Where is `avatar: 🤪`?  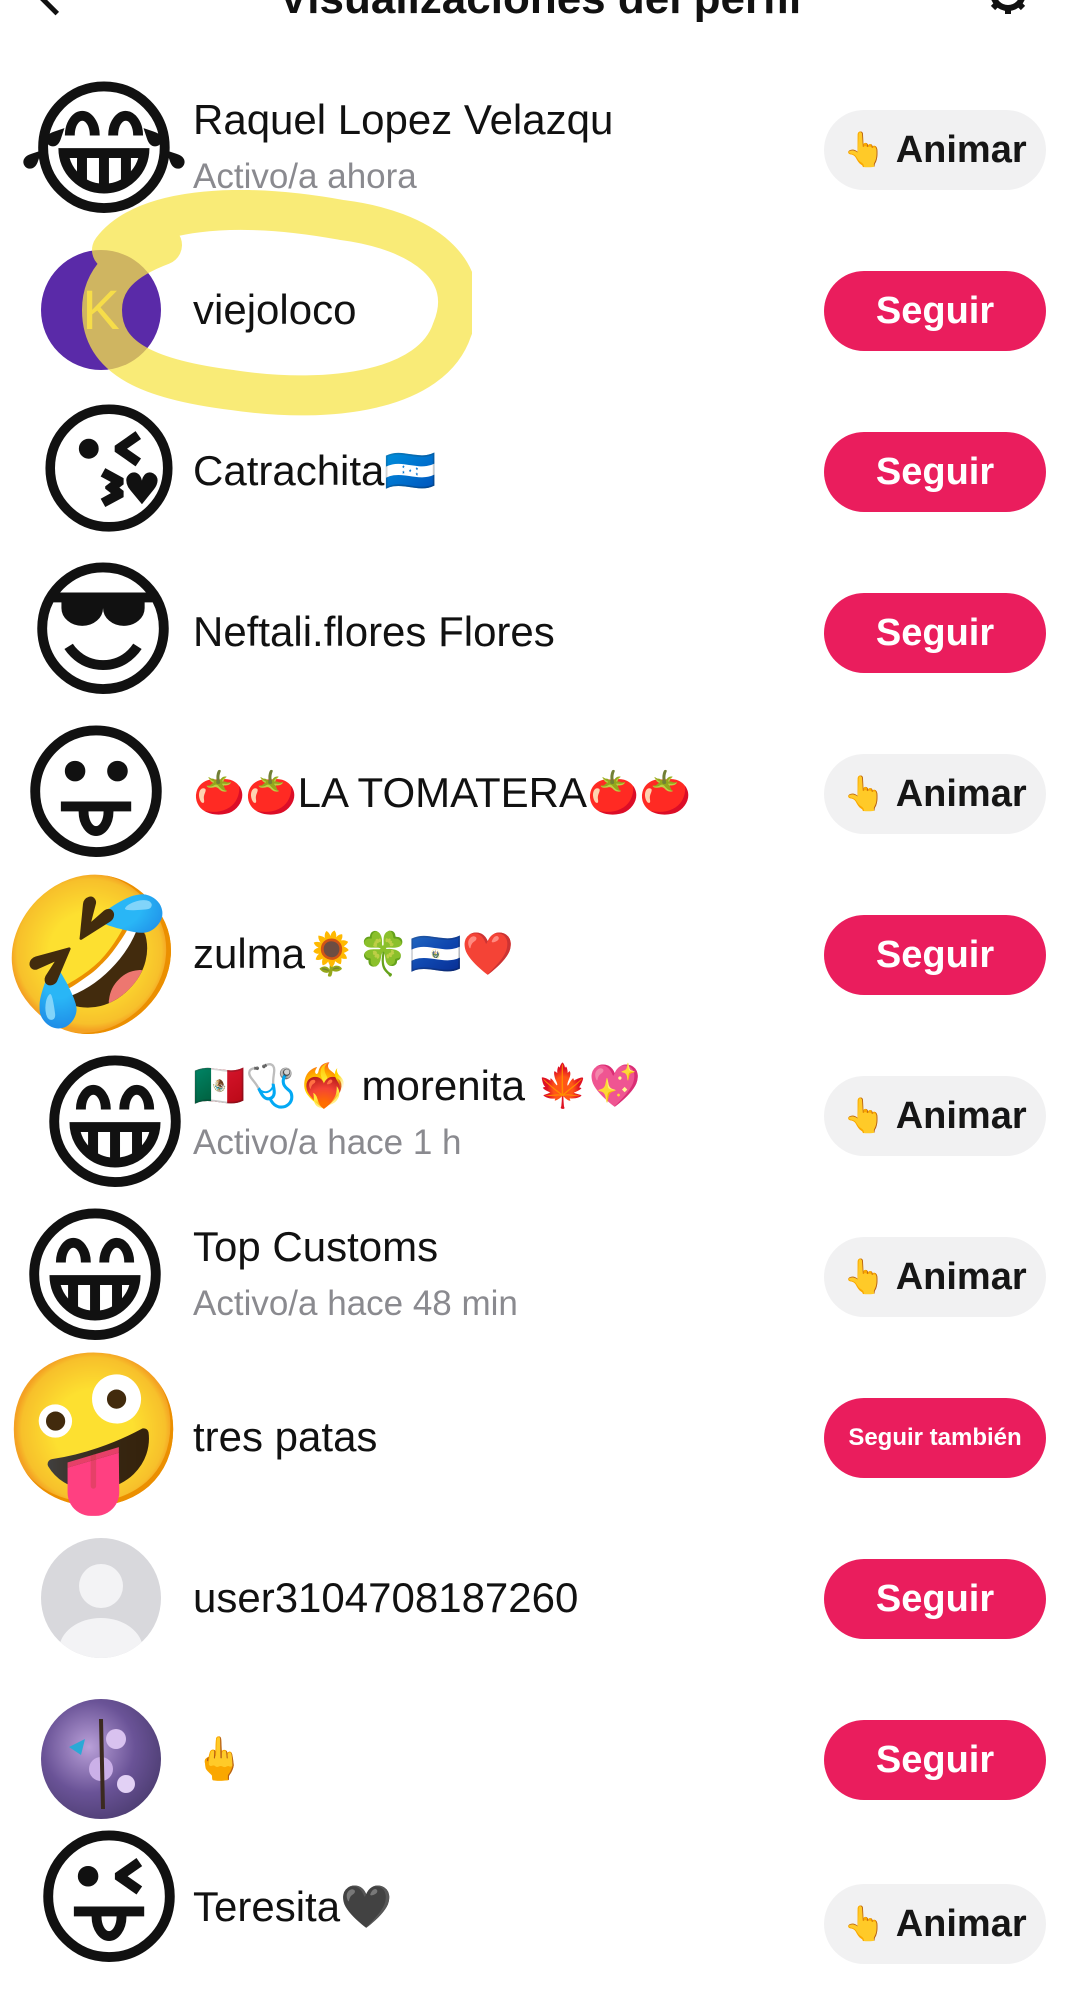 avatar: 🤪 is located at coordinates (94, 1431).